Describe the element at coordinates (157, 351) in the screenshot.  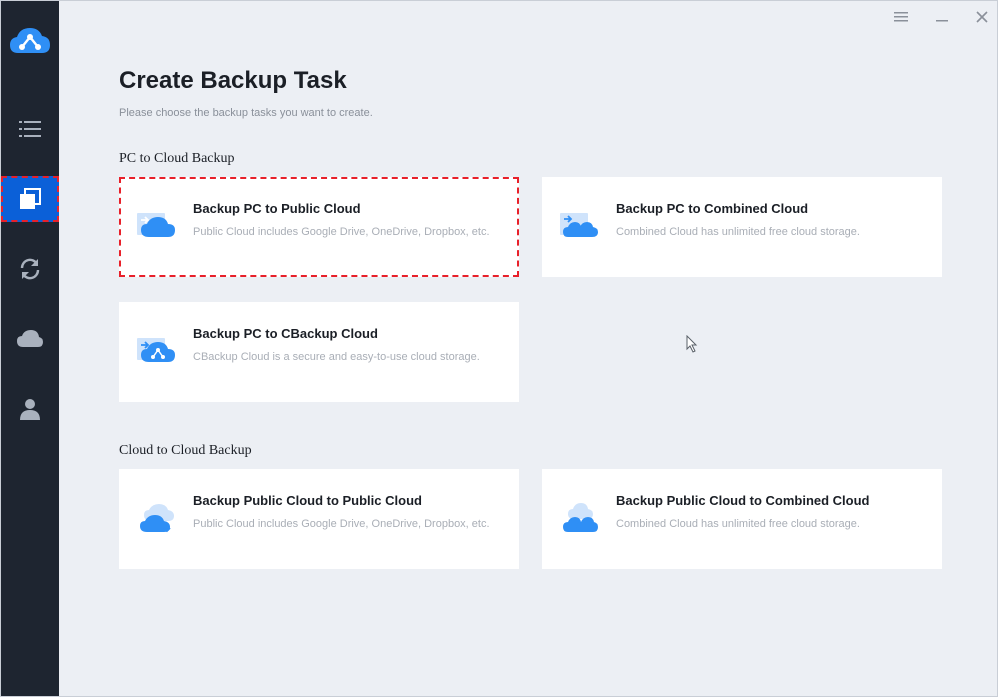
I see `pc-to-cbackup-cloud-icon` at that location.